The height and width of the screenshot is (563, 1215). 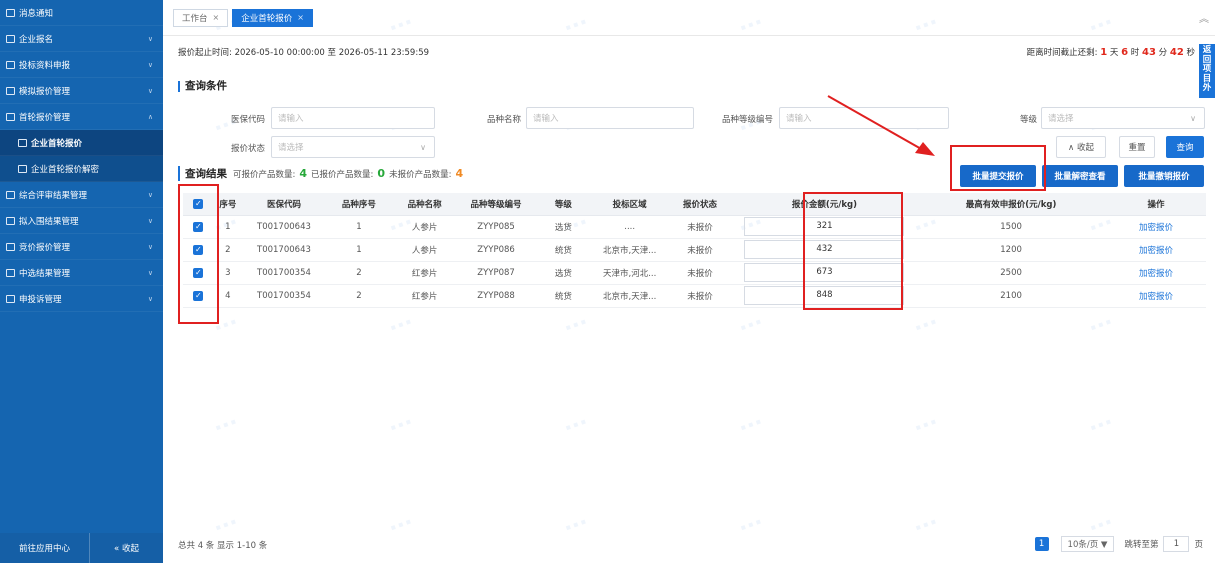 What do you see at coordinates (45, 117) in the screenshot?
I see `sidebar-item-label: 首轮报价管理` at bounding box center [45, 117].